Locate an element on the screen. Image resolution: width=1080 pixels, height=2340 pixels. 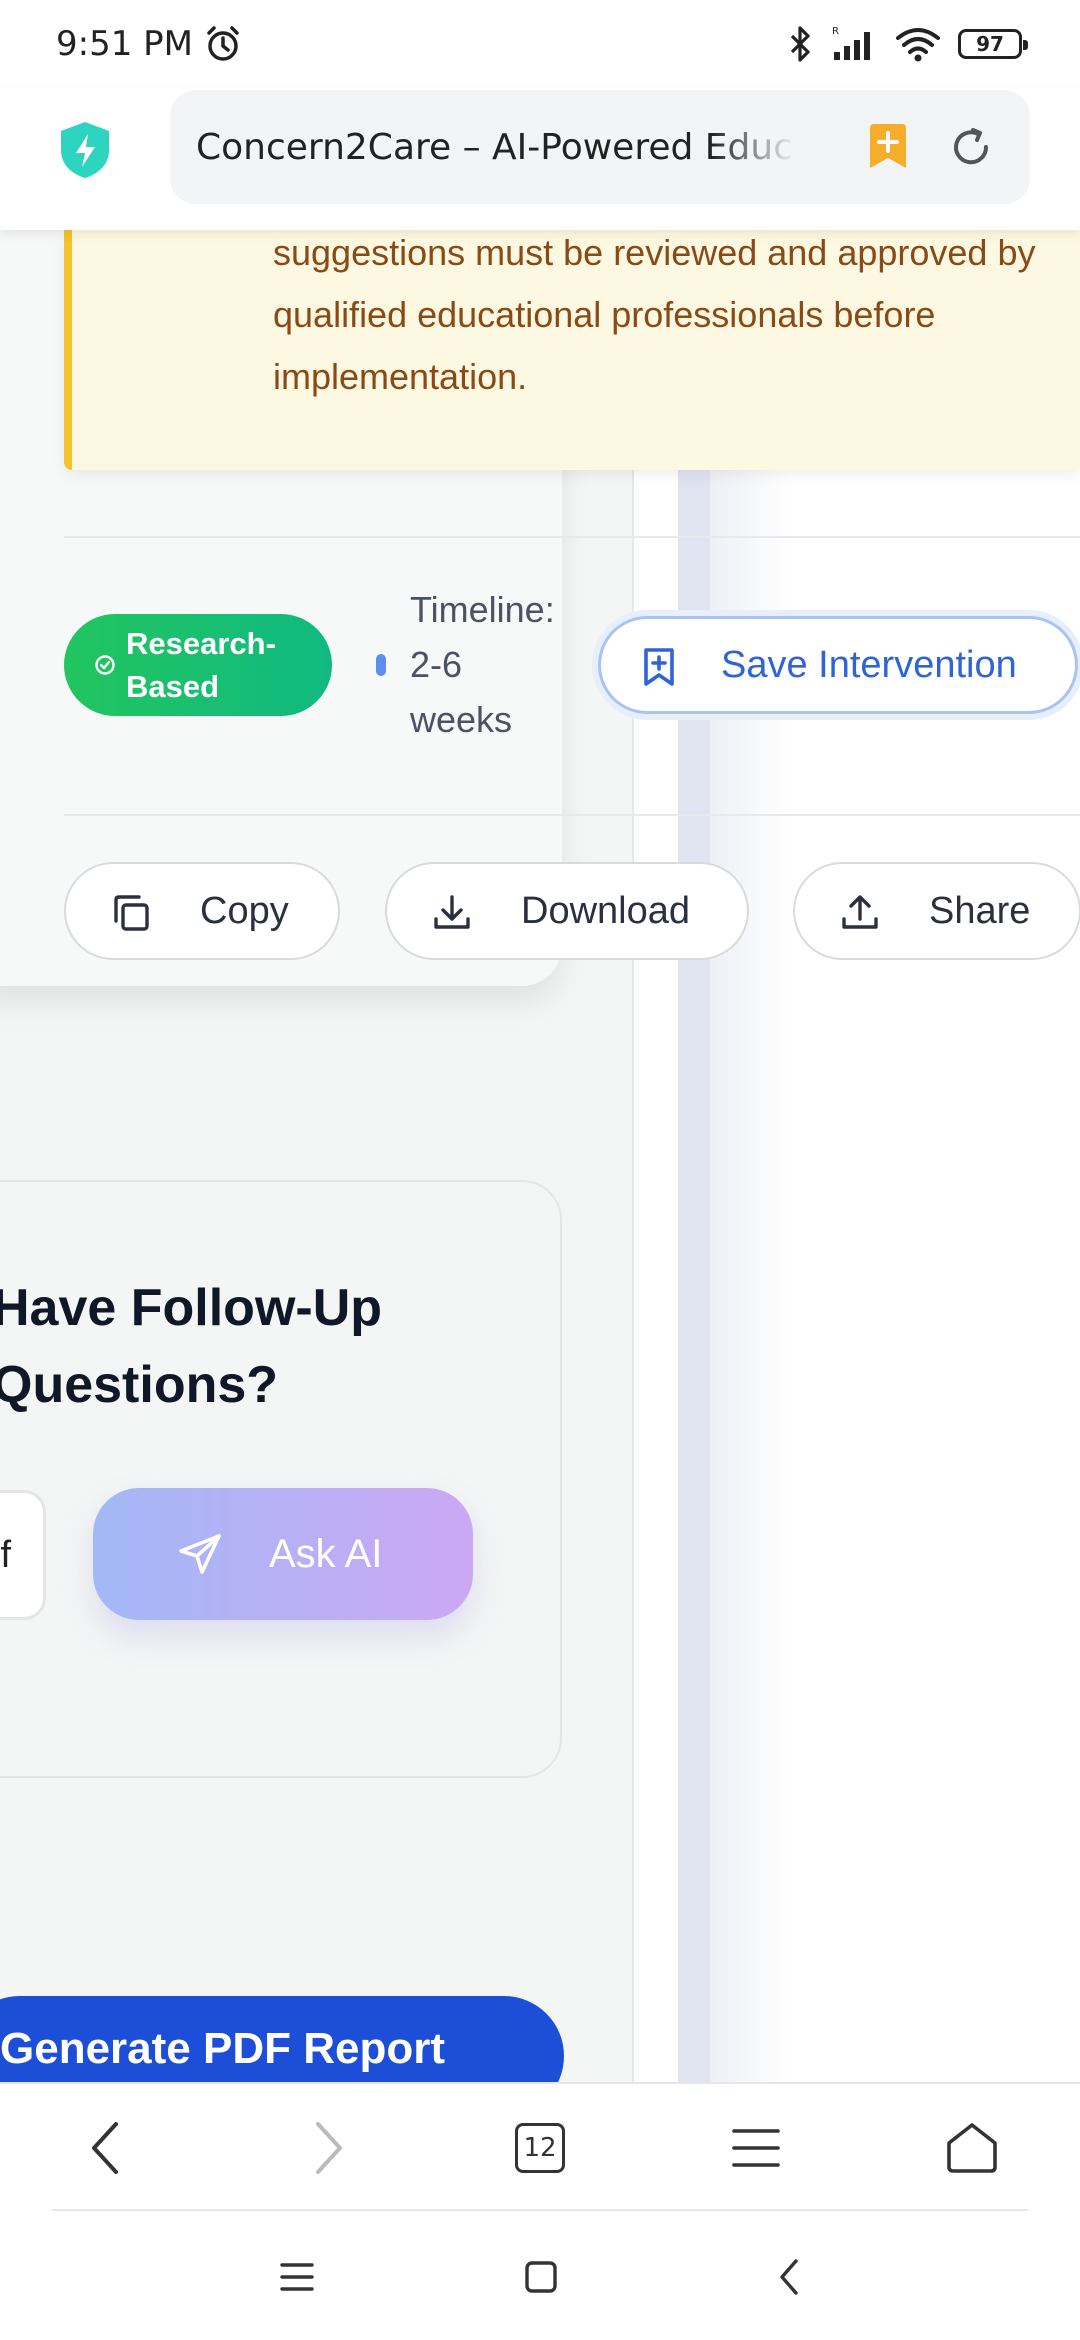
save-intervention-button: Save Intervention is located at coordinates (838, 665).